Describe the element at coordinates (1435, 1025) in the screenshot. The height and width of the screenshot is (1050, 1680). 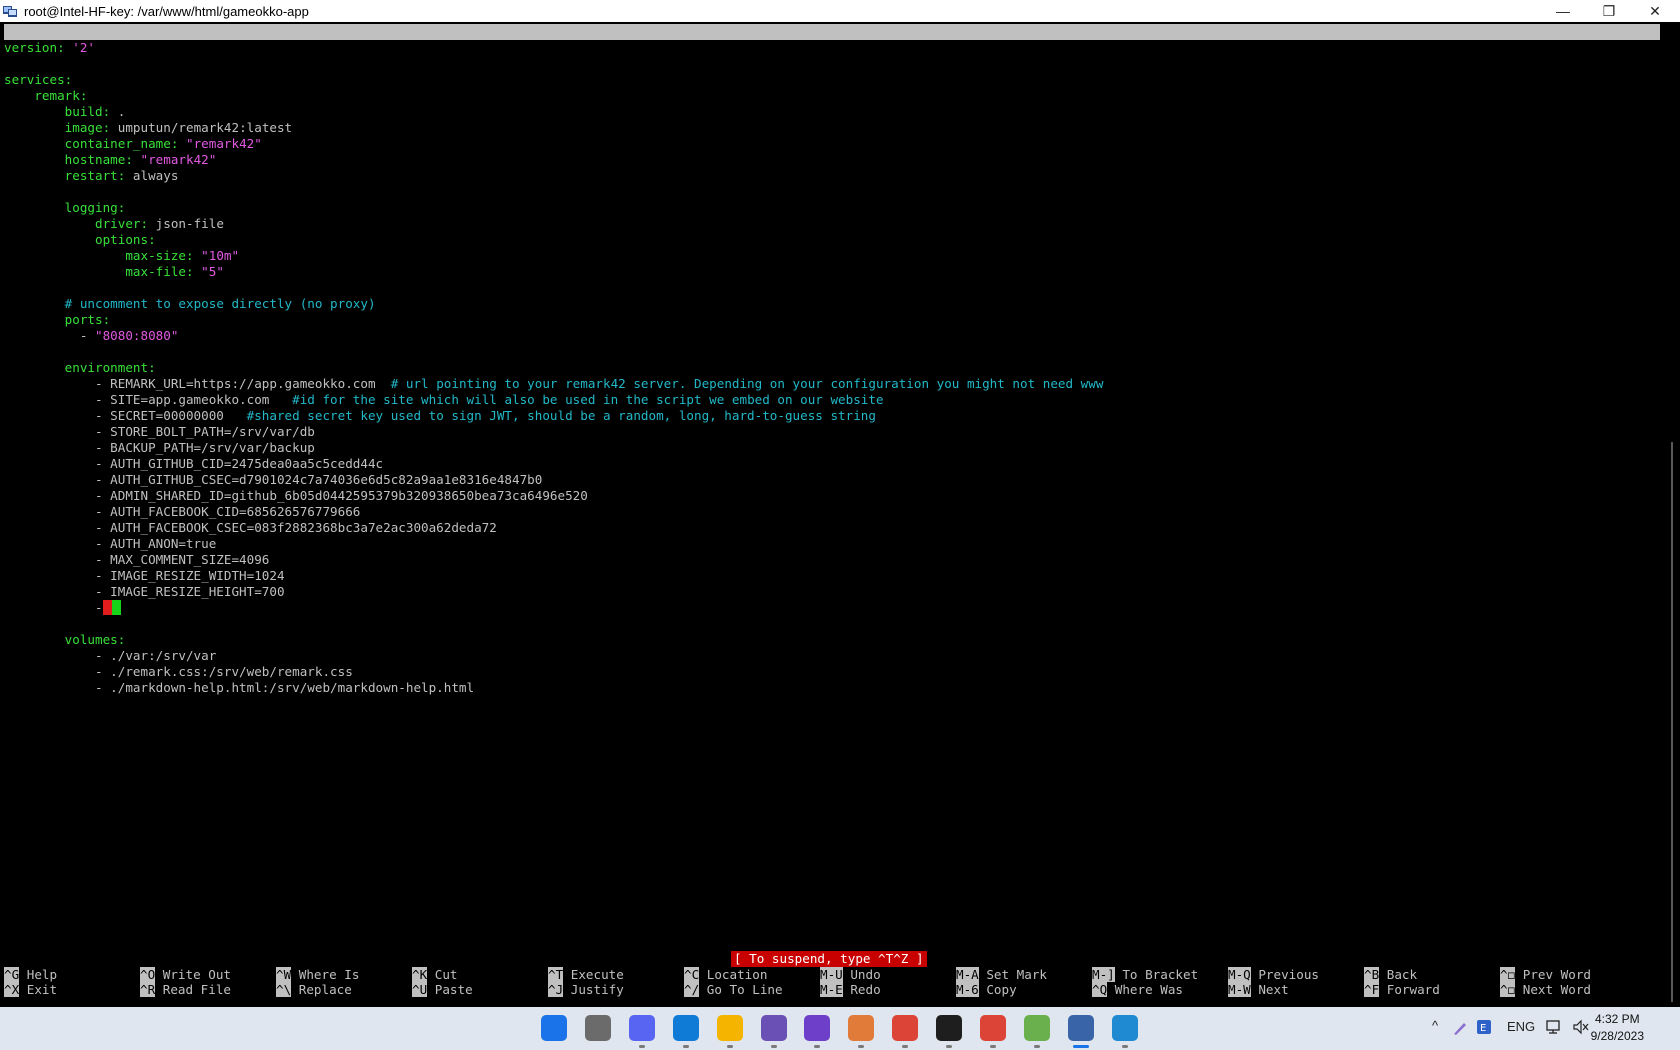
I see `tray-chevron-icon: ^` at that location.